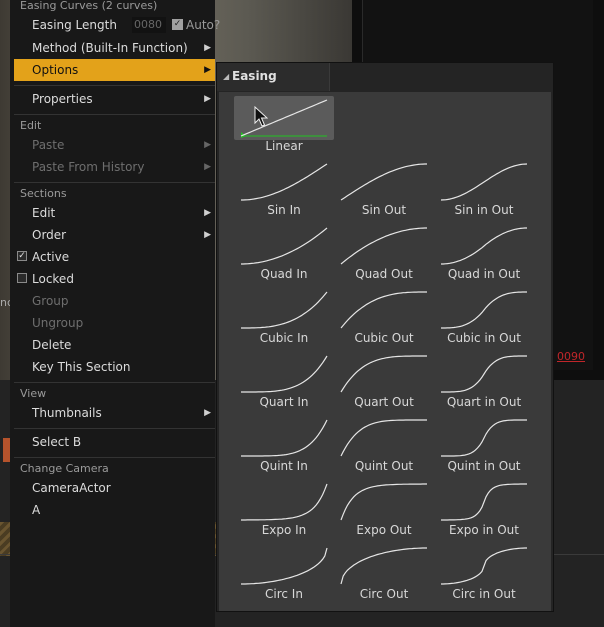 The image size is (604, 627). I want to click on auto-checkbox: ✓, so click(177, 24).